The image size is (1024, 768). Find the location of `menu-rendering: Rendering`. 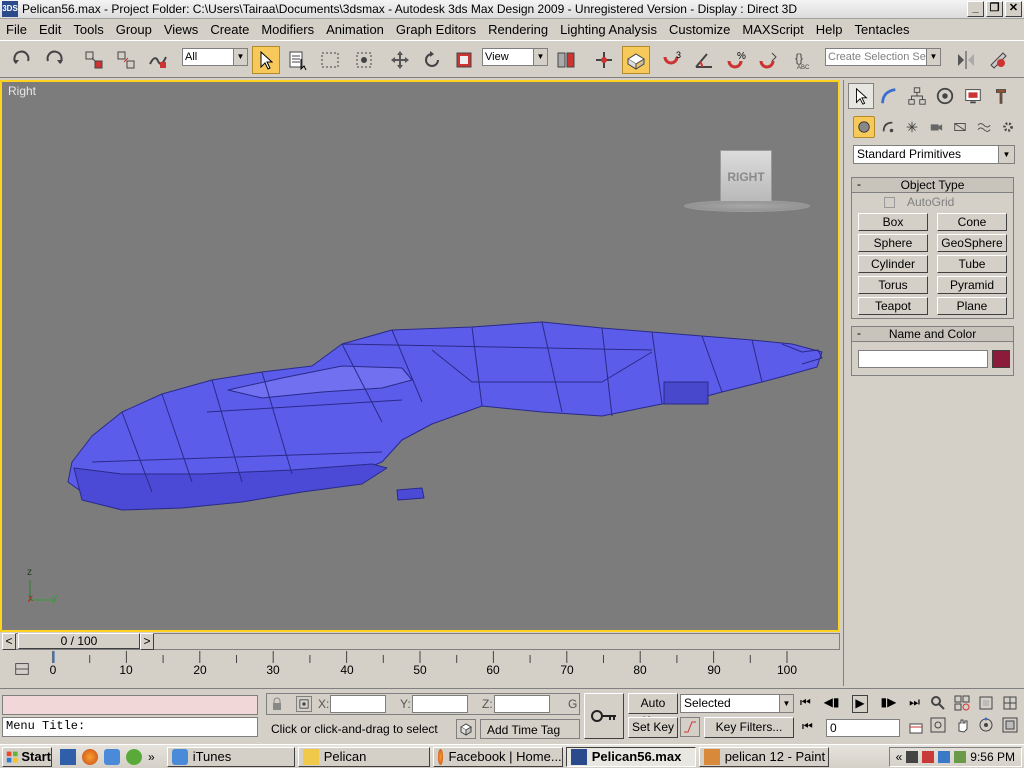

menu-rendering: Rendering is located at coordinates (518, 29).